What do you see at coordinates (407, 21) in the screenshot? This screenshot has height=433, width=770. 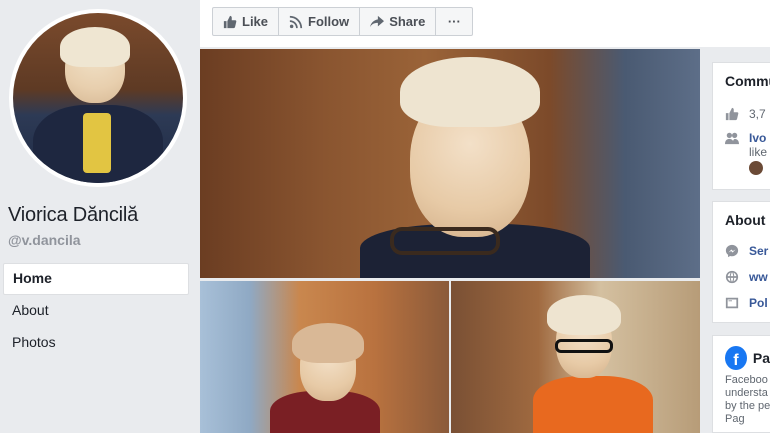 I see `share-label: Share` at bounding box center [407, 21].